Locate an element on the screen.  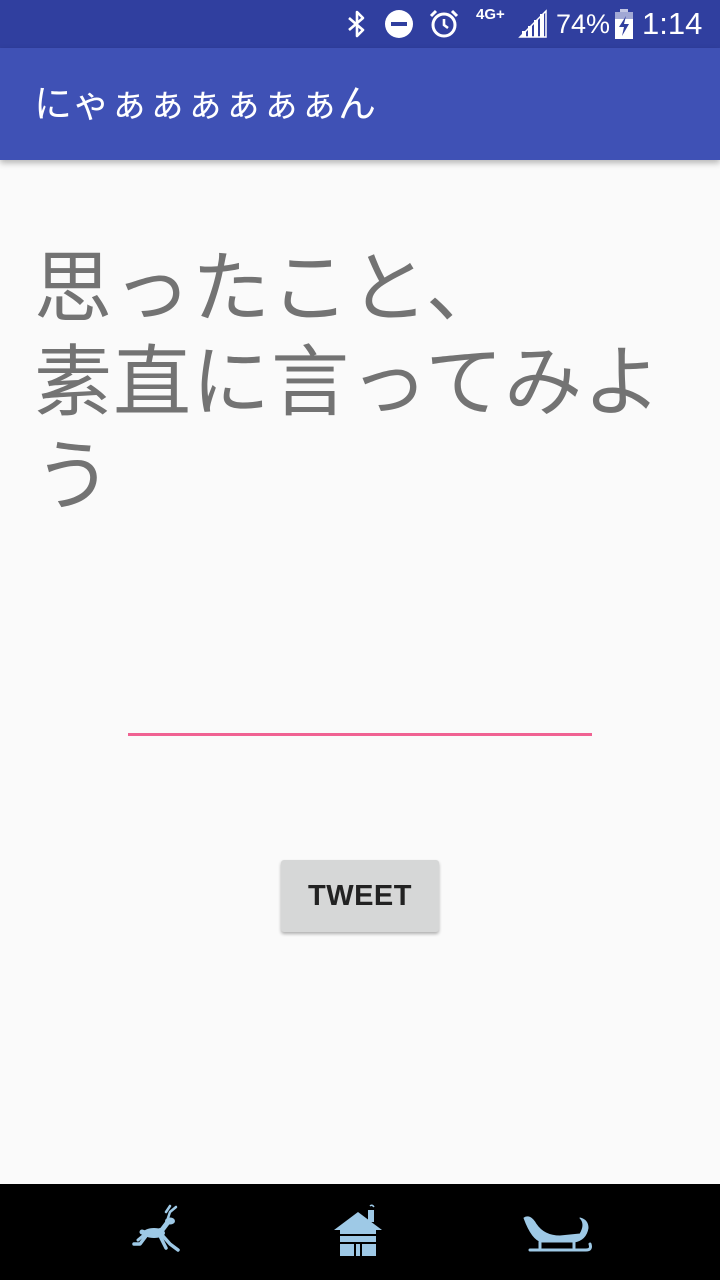
app-bar: にゃぁぁぁぁぁぁん is located at coordinates (360, 104).